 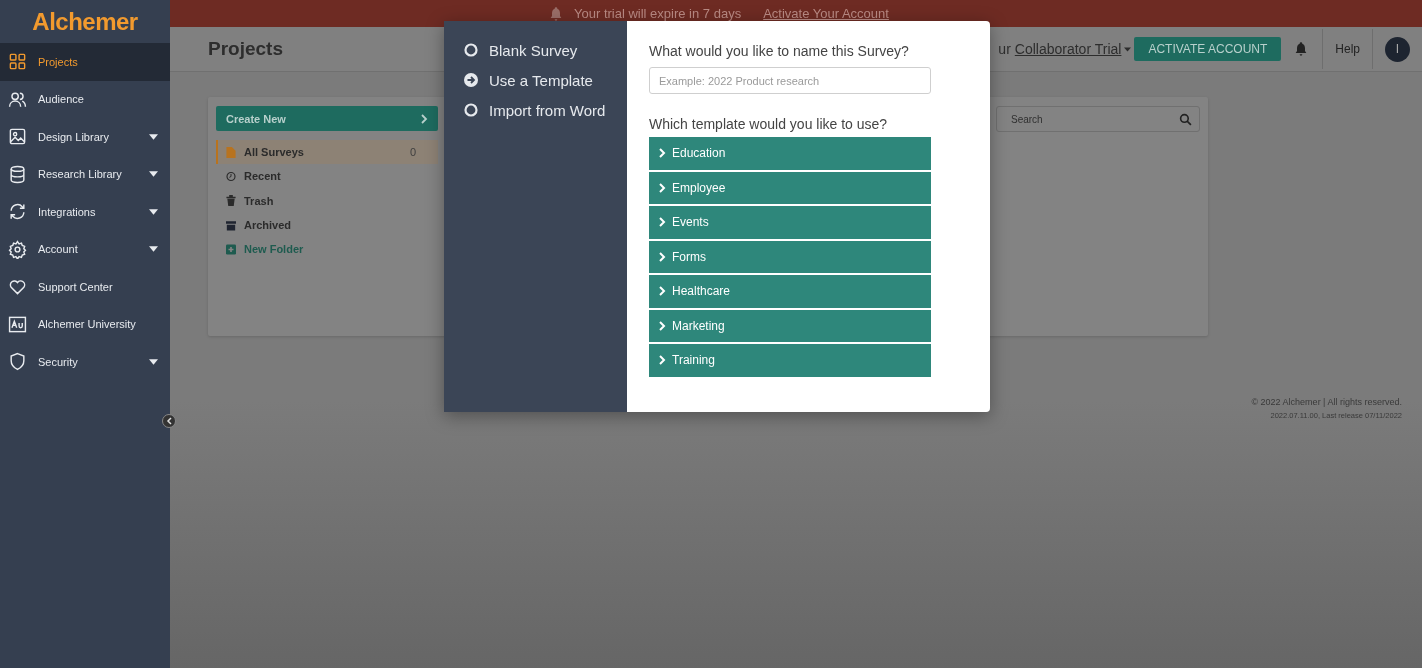 What do you see at coordinates (1098, 119) in the screenshot?
I see `search-field: Search` at bounding box center [1098, 119].